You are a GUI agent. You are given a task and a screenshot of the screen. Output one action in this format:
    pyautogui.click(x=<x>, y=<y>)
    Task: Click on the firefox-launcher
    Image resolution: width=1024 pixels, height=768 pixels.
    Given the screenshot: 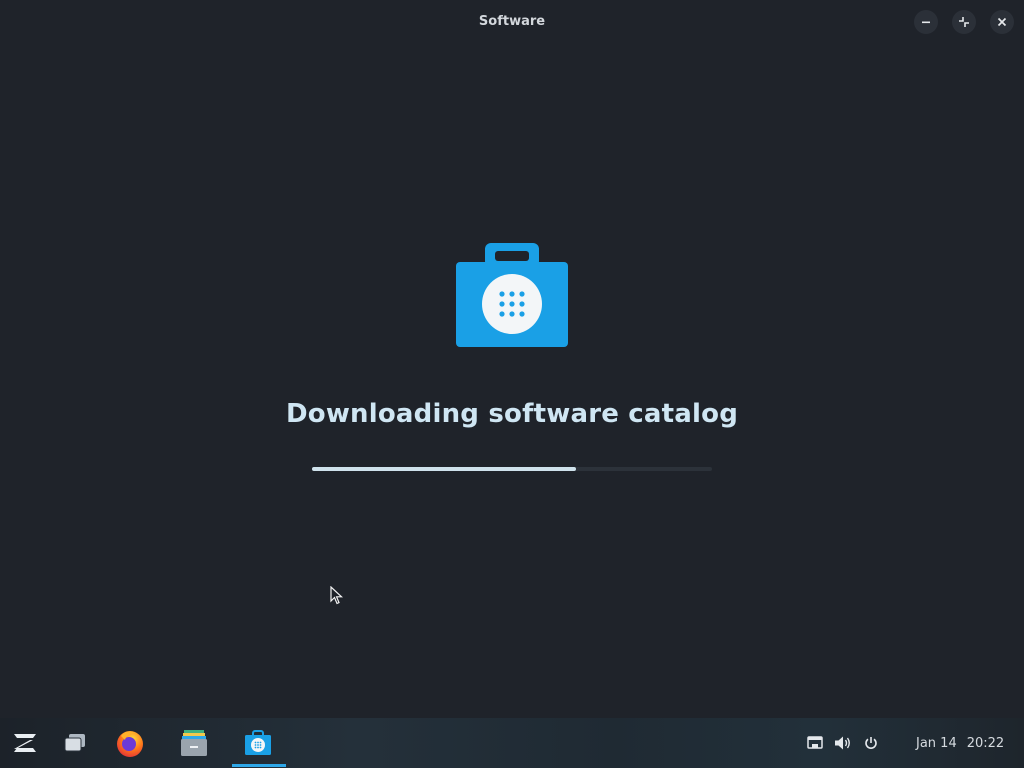 What is the action you would take?
    pyautogui.click(x=130, y=743)
    